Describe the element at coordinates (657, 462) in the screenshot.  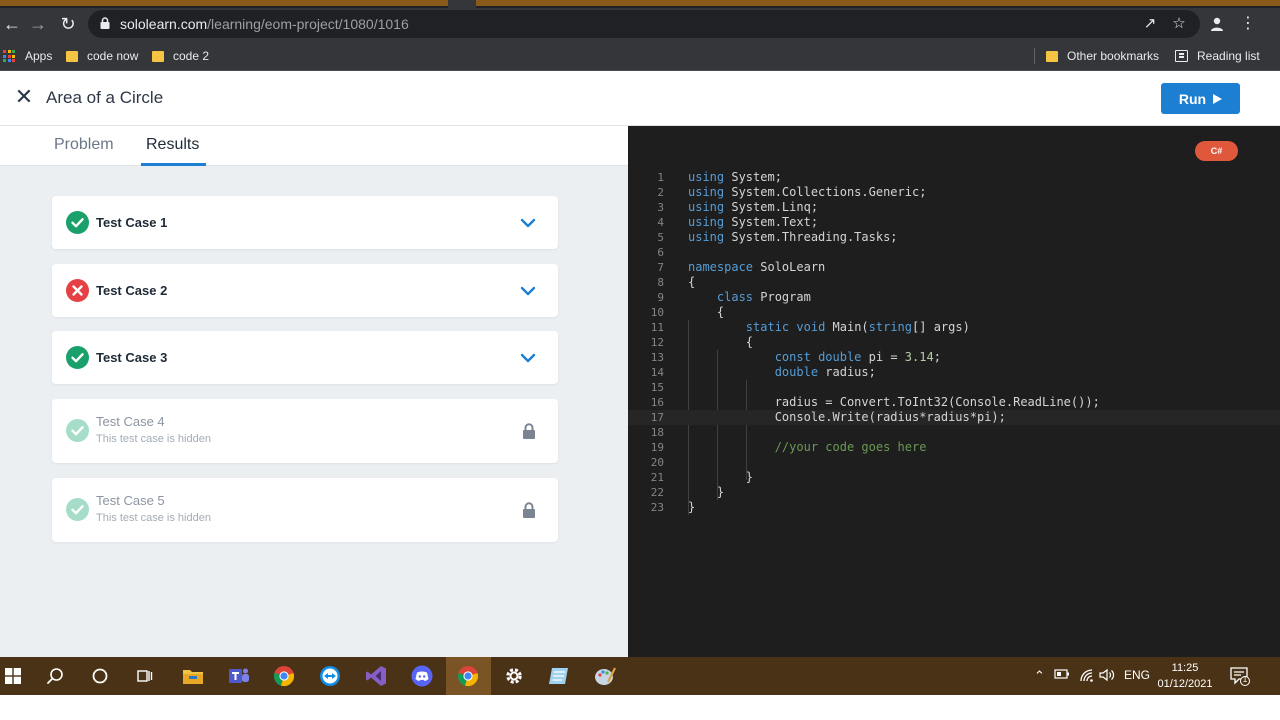
I see `line-number: 20` at that location.